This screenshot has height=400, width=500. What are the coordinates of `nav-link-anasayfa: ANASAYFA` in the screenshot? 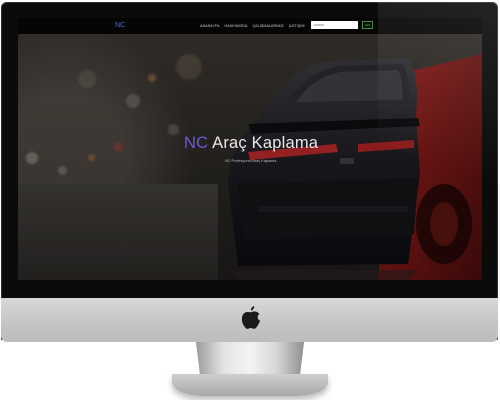 It's located at (210, 26).